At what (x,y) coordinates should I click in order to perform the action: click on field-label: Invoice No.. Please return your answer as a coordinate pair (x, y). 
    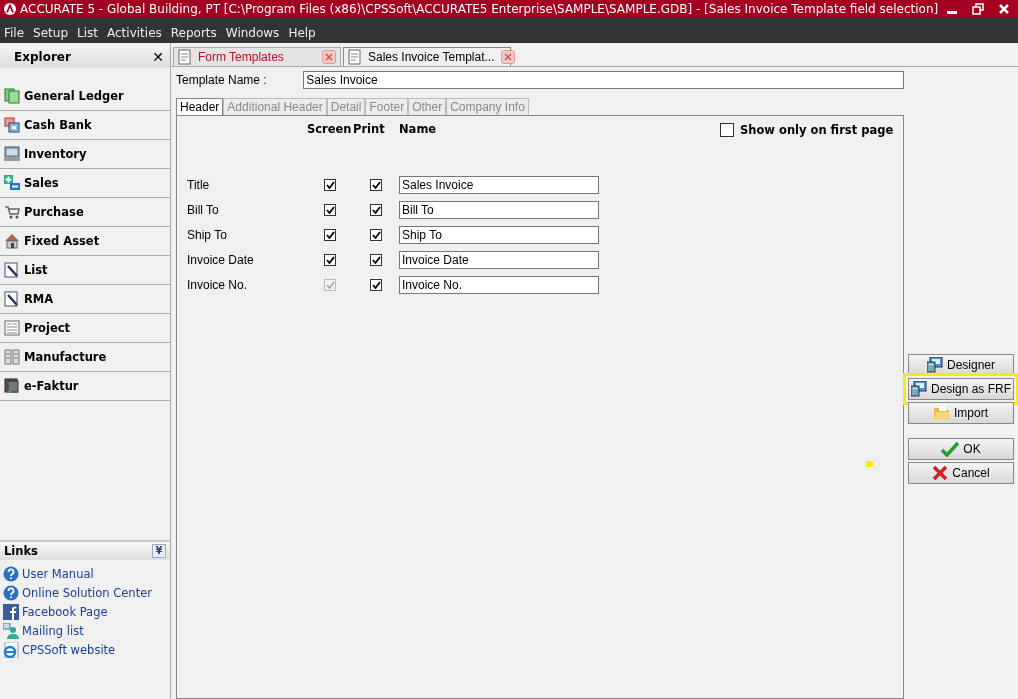
    Looking at the image, I should click on (218, 285).